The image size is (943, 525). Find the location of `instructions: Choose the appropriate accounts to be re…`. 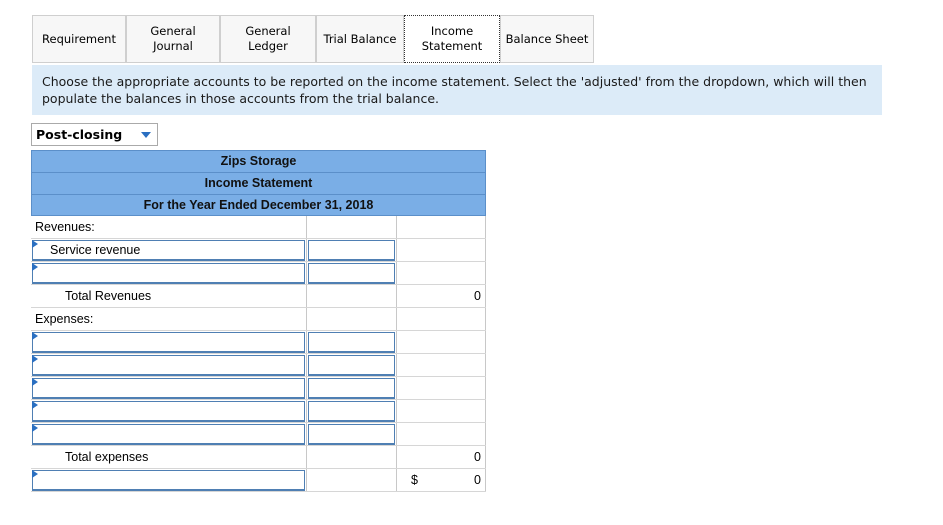

instructions: Choose the appropriate accounts to be re… is located at coordinates (457, 90).